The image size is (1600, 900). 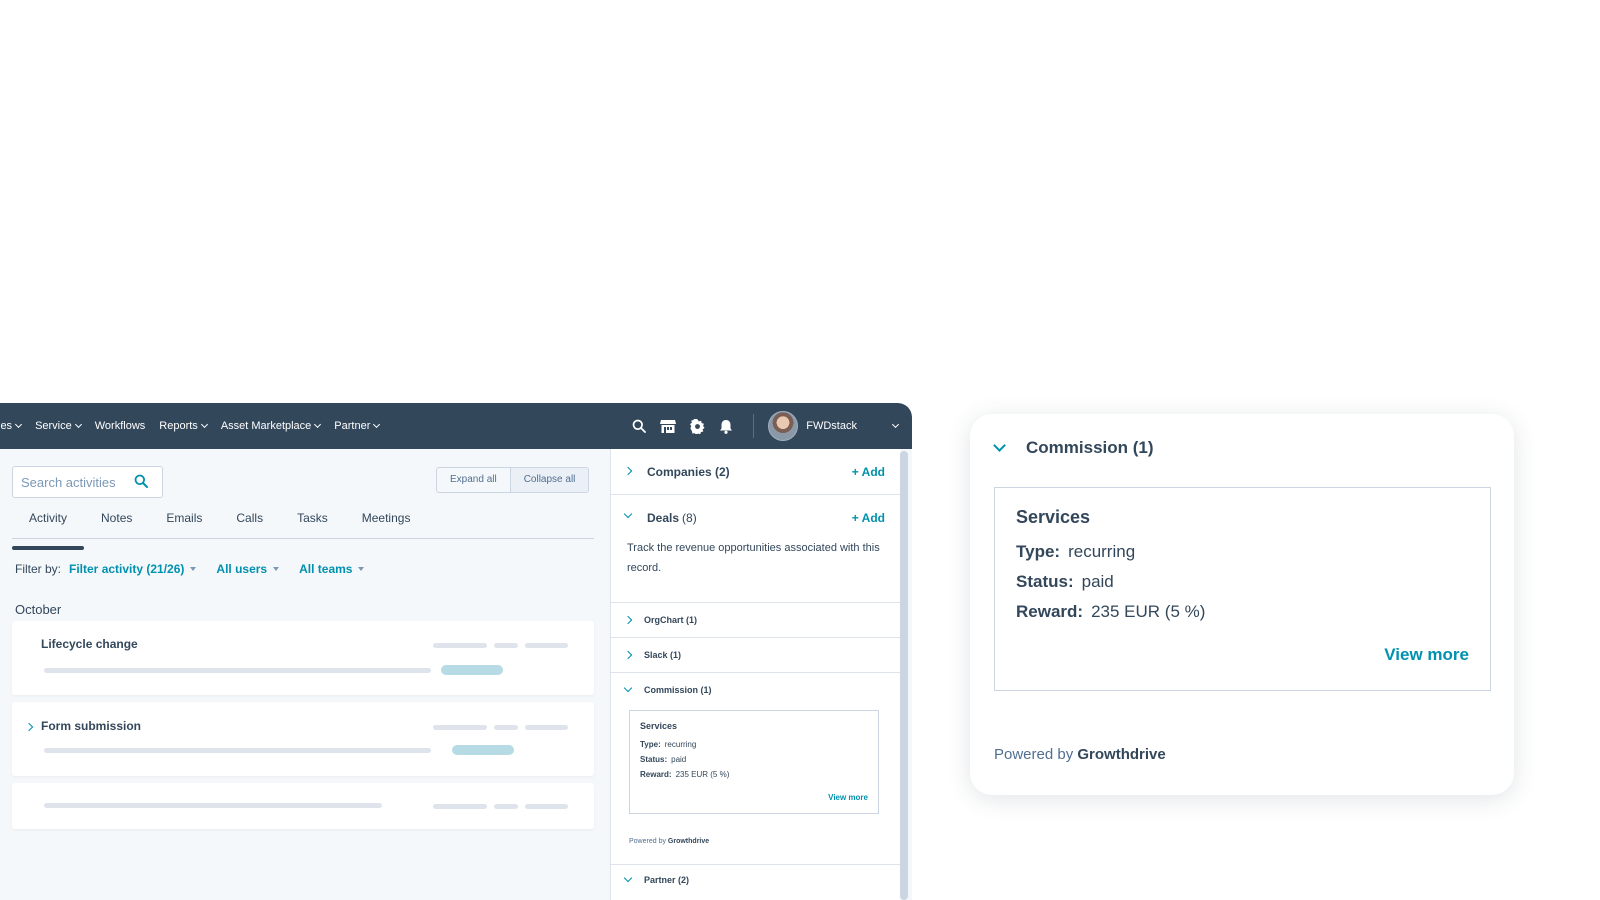 What do you see at coordinates (756, 620) in the screenshot?
I see `orgchart-section: OrgChart (1)` at bounding box center [756, 620].